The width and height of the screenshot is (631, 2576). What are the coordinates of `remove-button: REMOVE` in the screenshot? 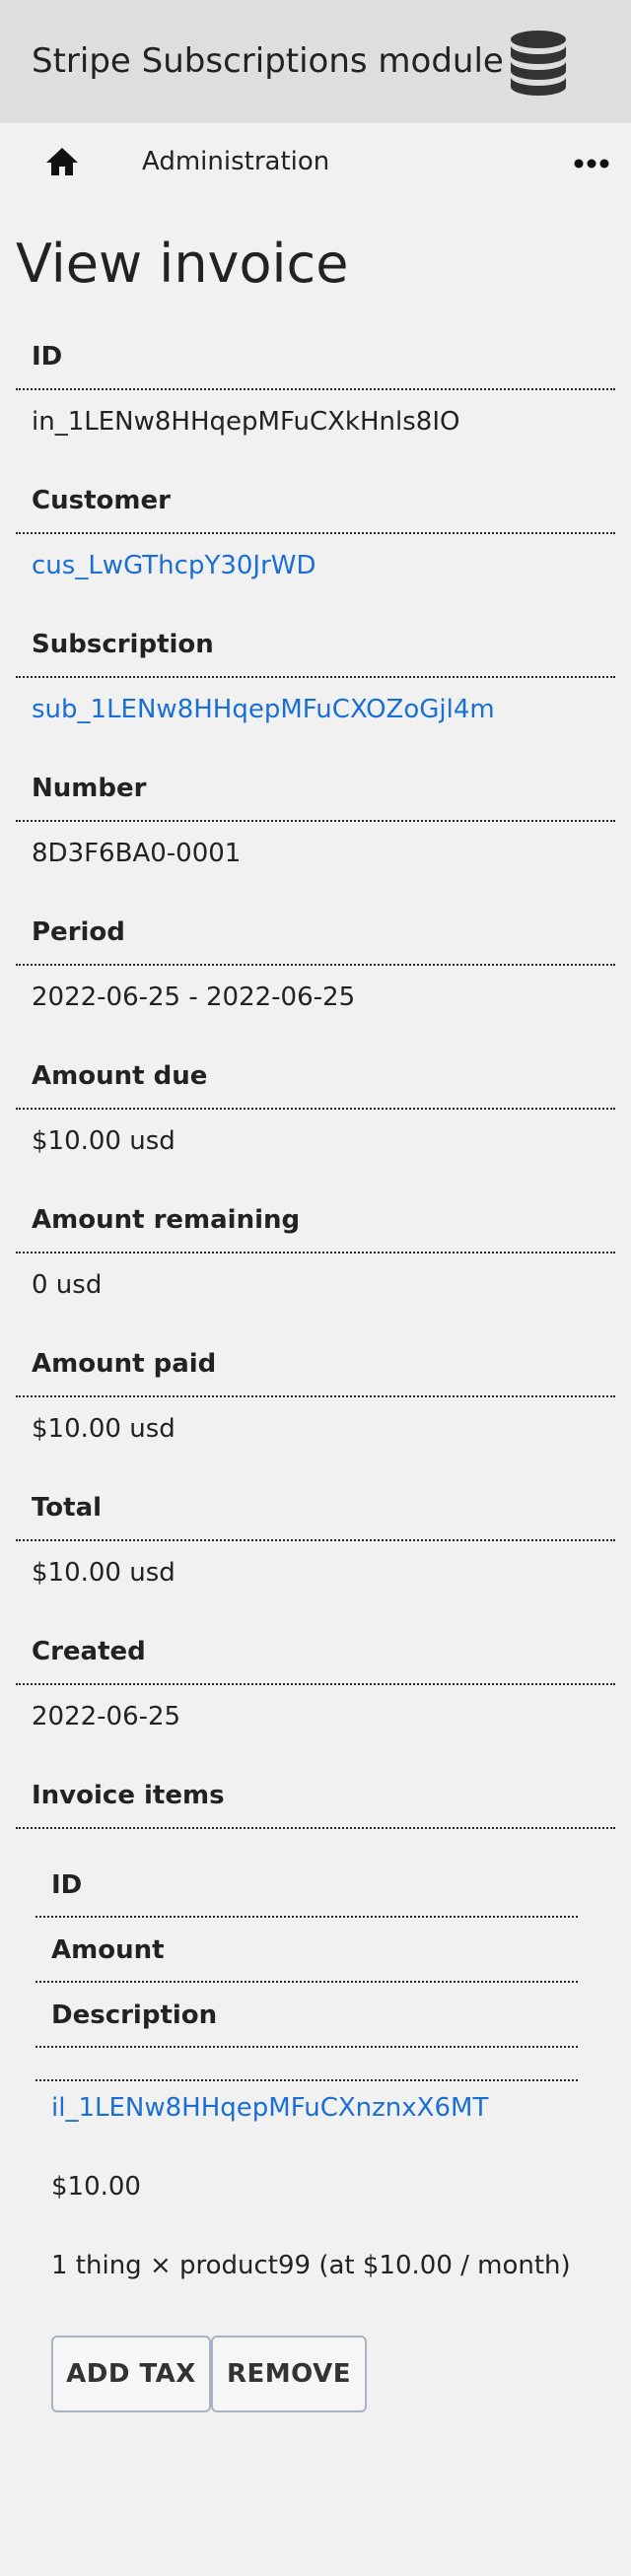 It's located at (289, 2374).